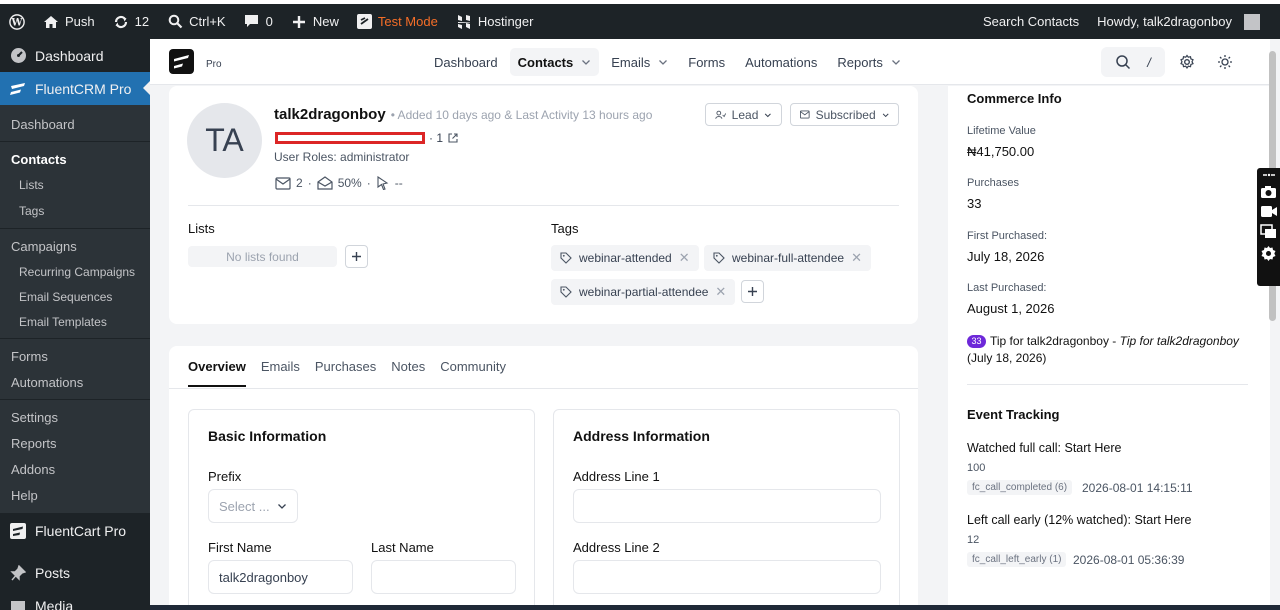 Image resolution: width=1280 pixels, height=610 pixels. I want to click on last-name-input, so click(443, 577).